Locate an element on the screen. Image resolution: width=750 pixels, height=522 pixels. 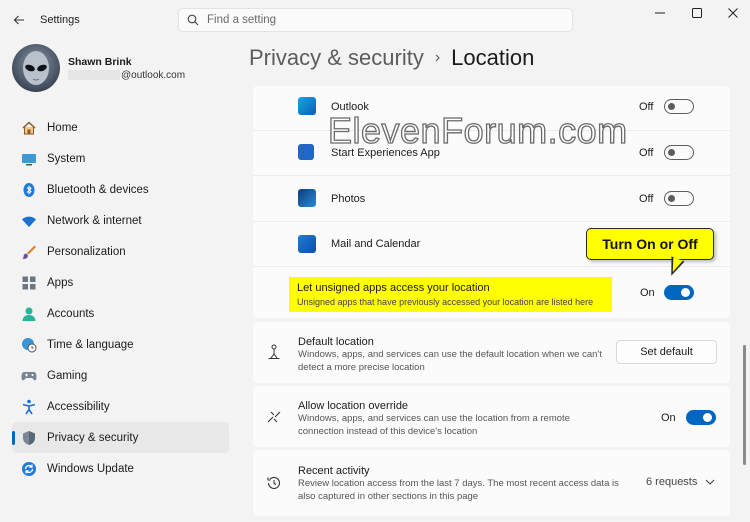
photos-icon is located at coordinates (307, 198).